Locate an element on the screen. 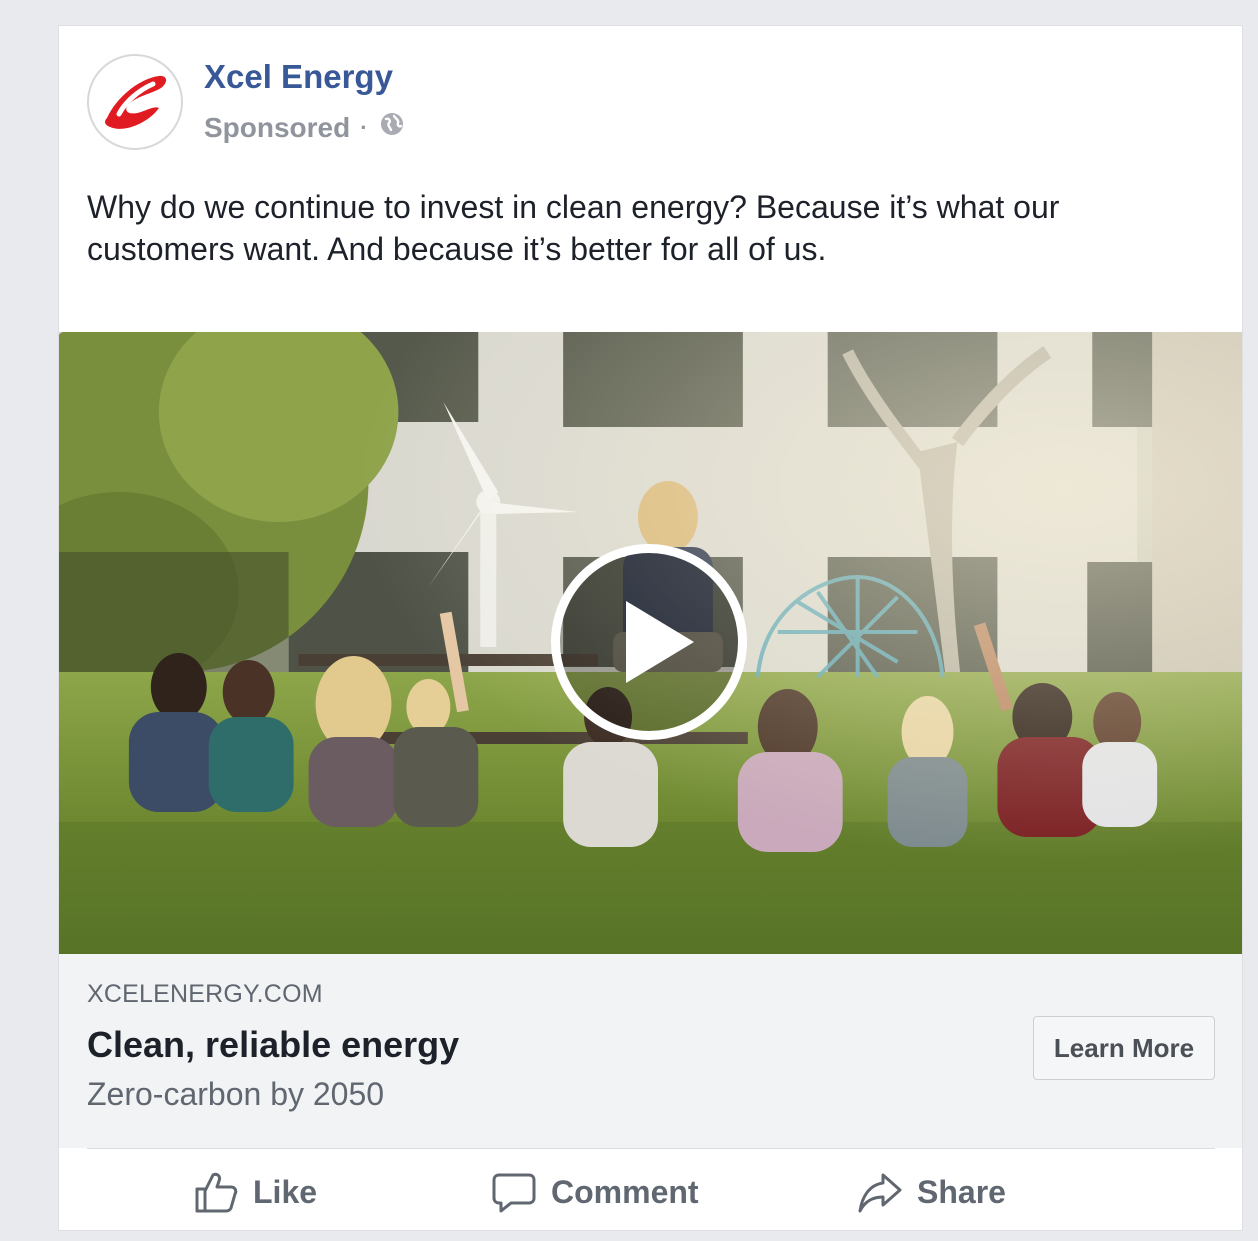  share-button: Share is located at coordinates (931, 1192).